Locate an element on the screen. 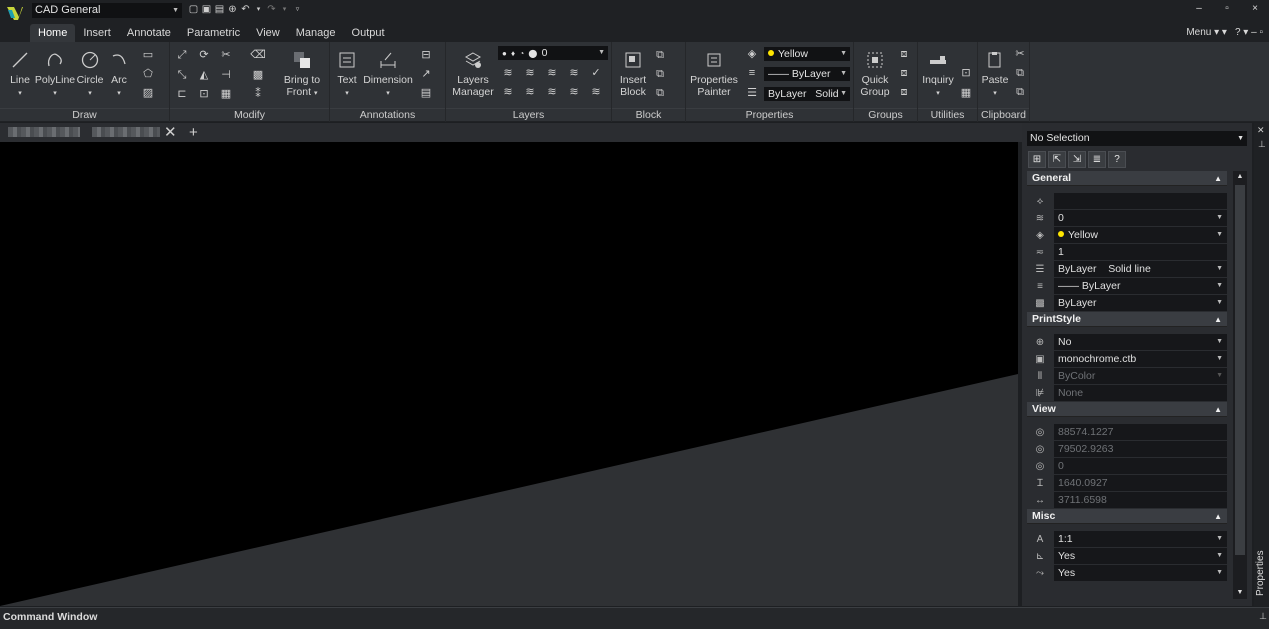 The height and width of the screenshot is (629, 1269). dimension-button: Dimension ▾ is located at coordinates (388, 75).